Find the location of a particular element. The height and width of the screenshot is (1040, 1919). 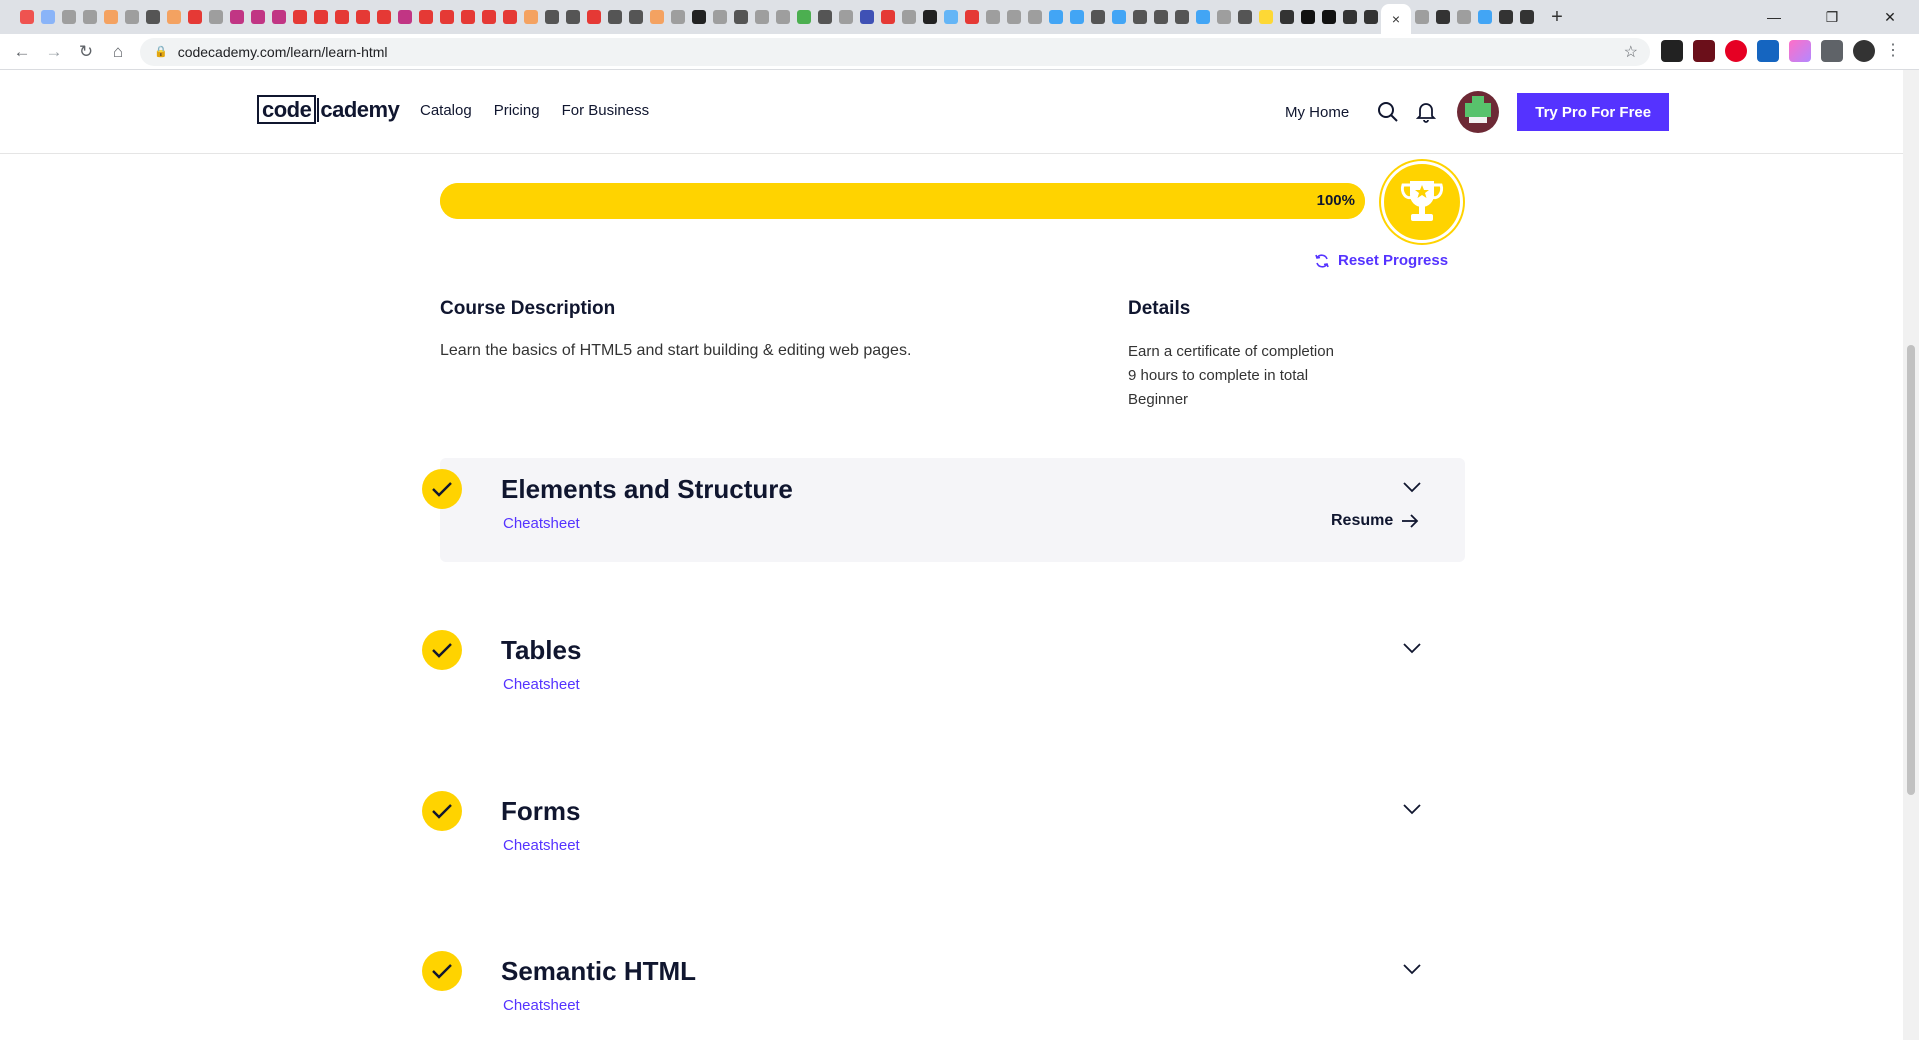

scrollbar-thumb is located at coordinates (1911, 570).